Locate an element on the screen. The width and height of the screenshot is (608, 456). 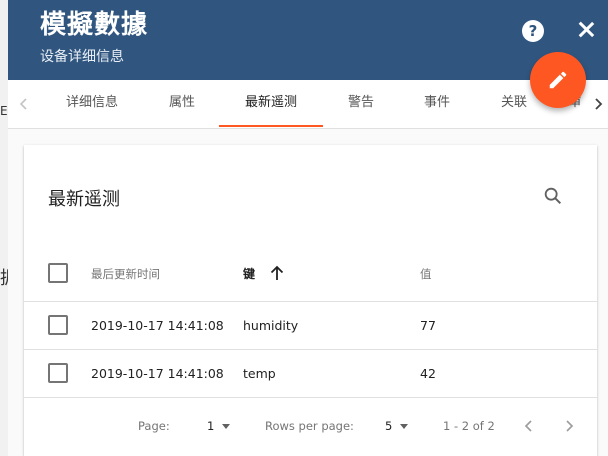
rows-per-page-label: Rows per page: is located at coordinates (309, 426).